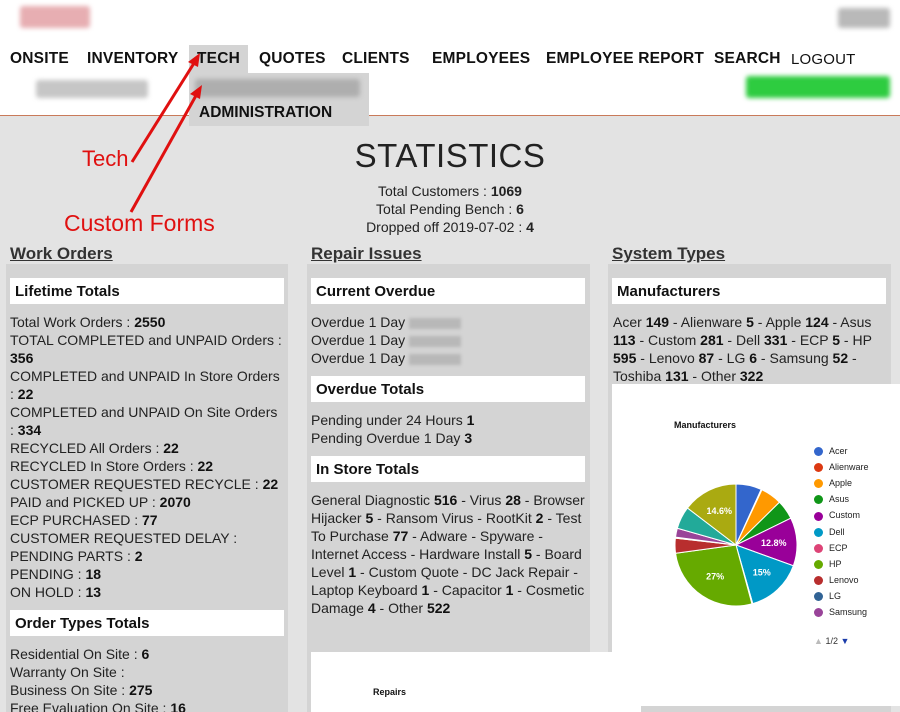 Image resolution: width=900 pixels, height=712 pixels. I want to click on status-button, so click(818, 87).